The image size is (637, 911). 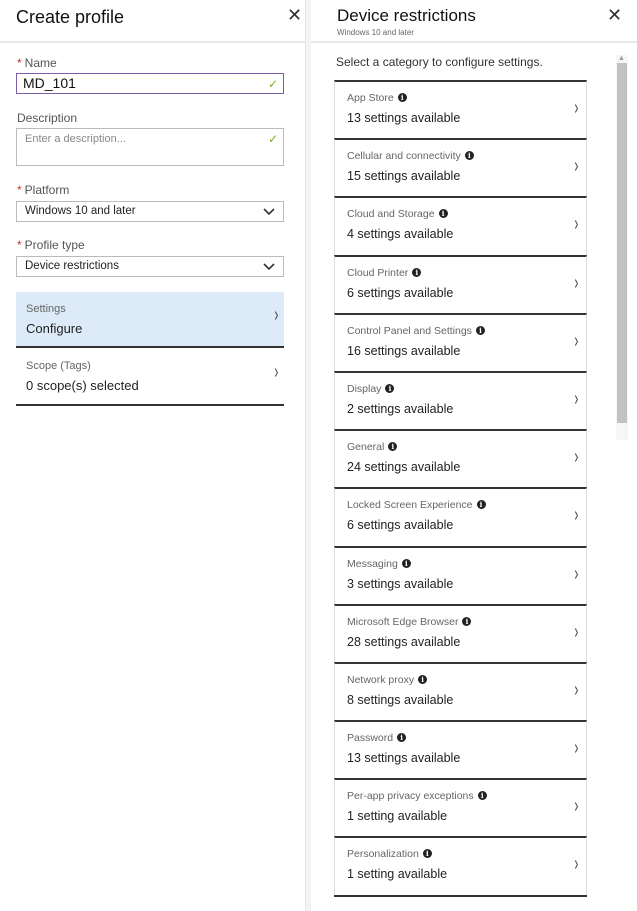 I want to click on category-count: 8 settings available, so click(x=400, y=699).